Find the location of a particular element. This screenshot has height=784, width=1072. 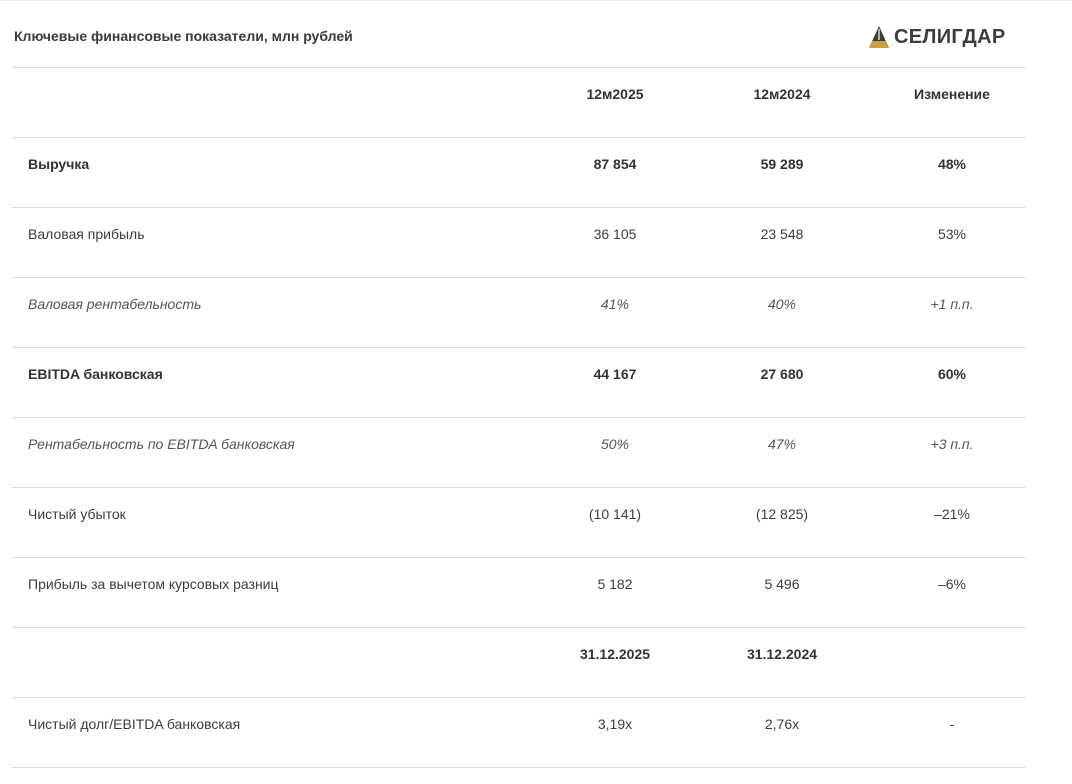

table-row-gross-margin: Валовая рентабельность 41% 40% +1 п.п. is located at coordinates (519, 312).